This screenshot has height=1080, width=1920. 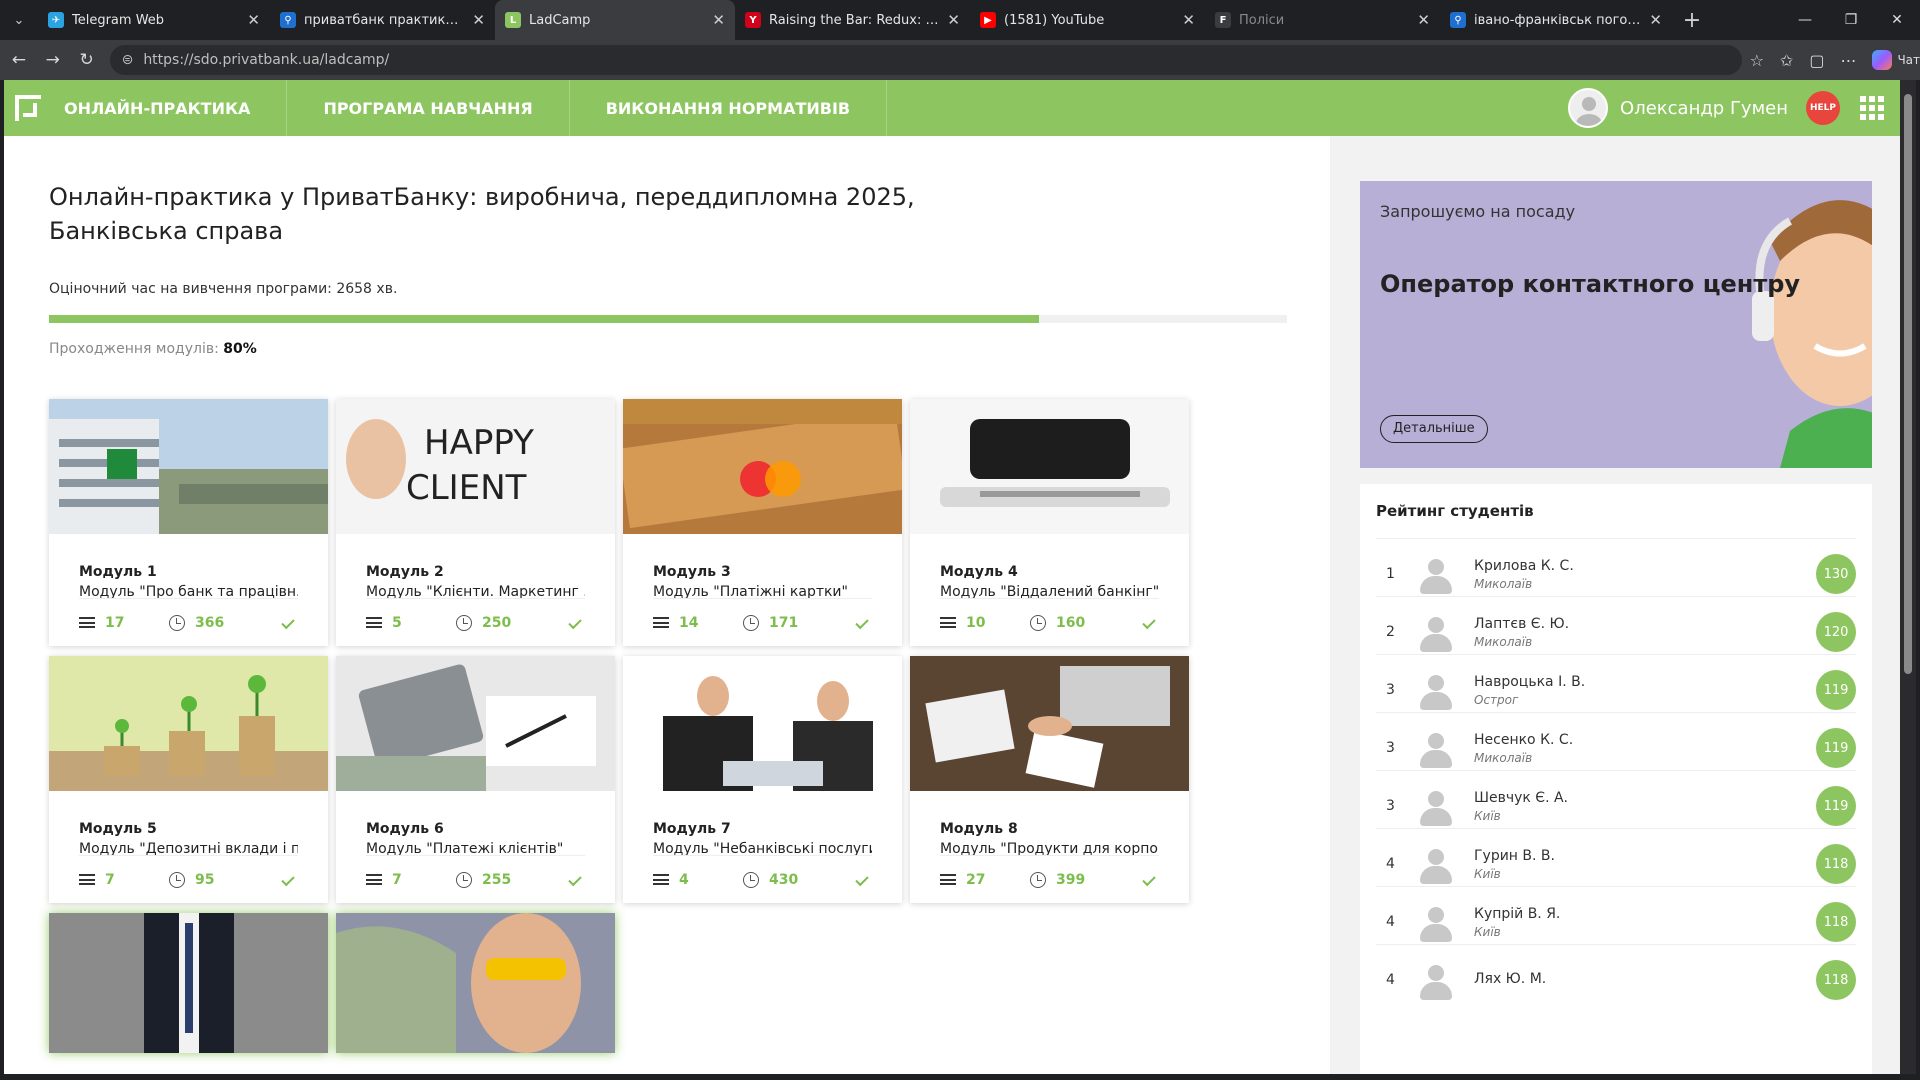 I want to click on score-badge: 130, so click(x=1836, y=574).